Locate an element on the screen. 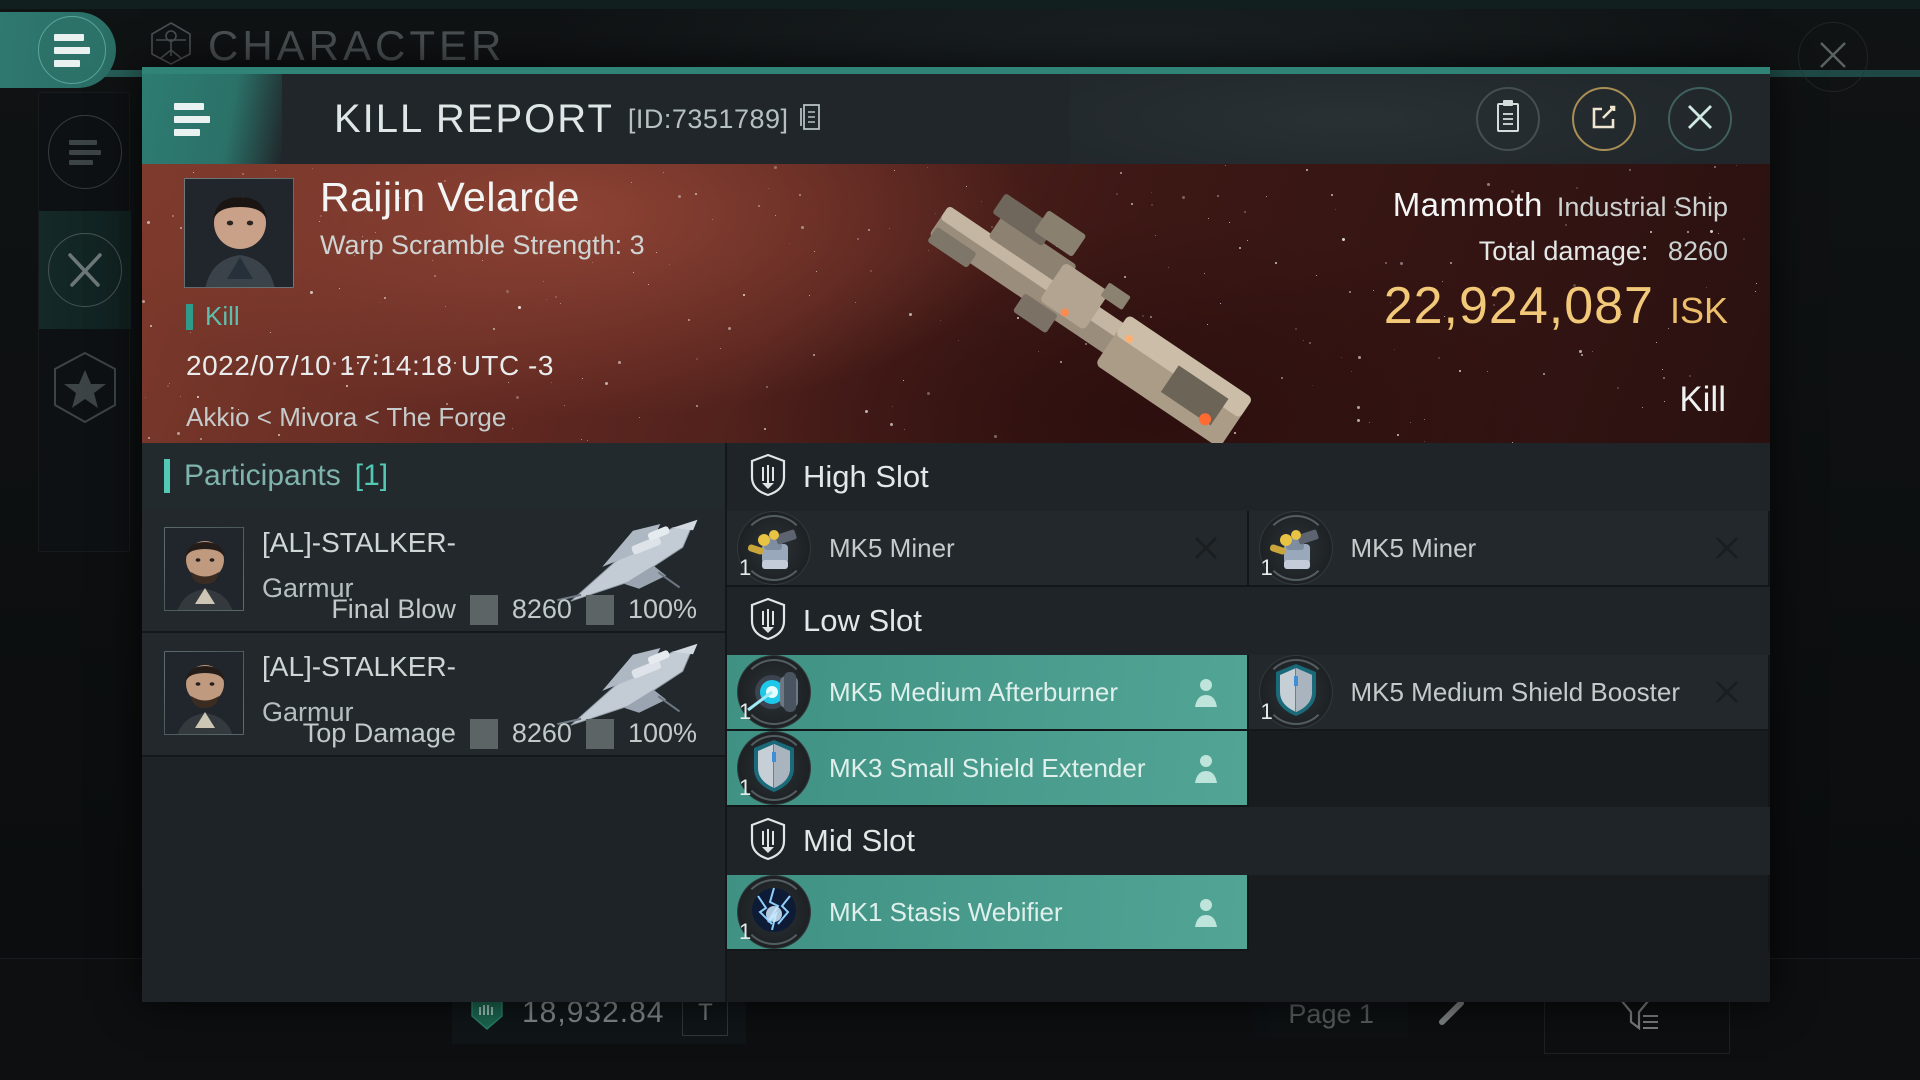 The width and height of the screenshot is (1920, 1080). shield-booster-icon is located at coordinates (1296, 692).